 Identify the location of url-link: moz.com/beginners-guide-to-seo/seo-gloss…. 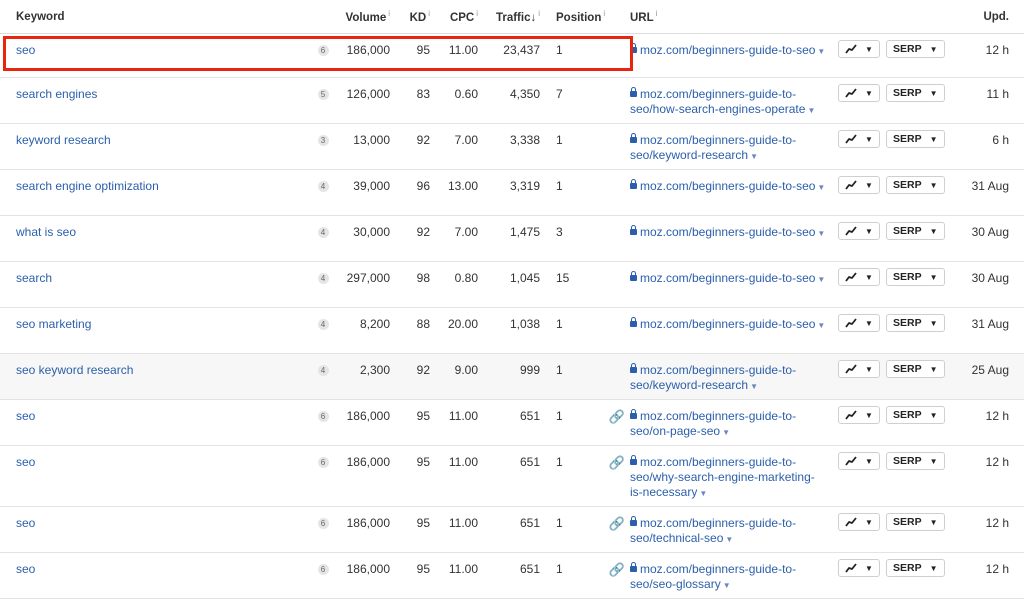
(713, 576).